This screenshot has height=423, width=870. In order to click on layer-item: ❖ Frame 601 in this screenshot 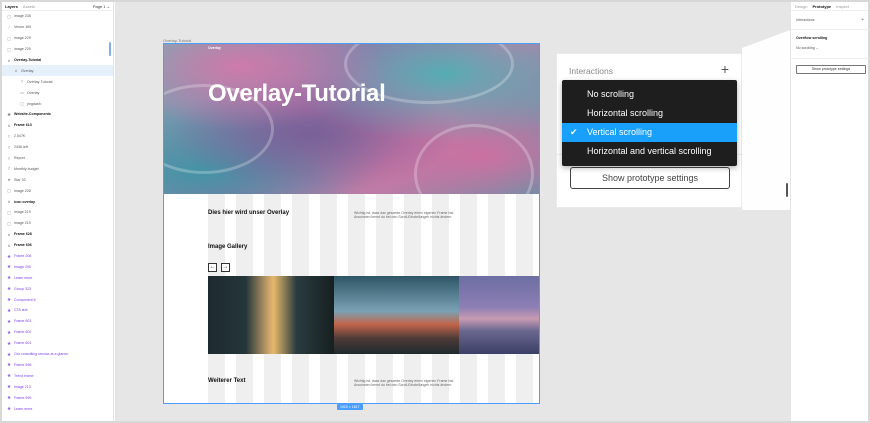, I will do `click(57, 343)`.